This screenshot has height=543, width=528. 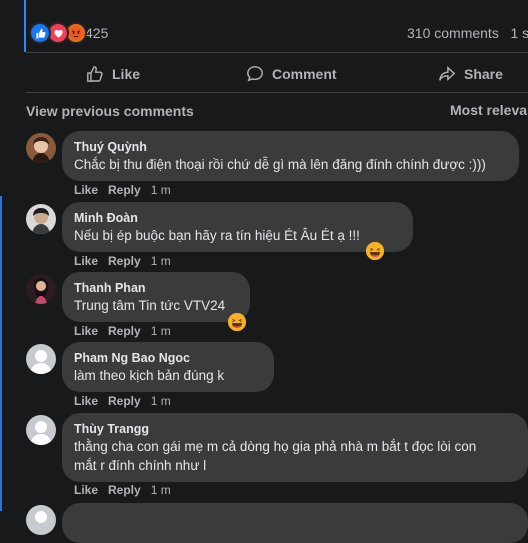 What do you see at coordinates (295, 523) in the screenshot?
I see `comment-bubble` at bounding box center [295, 523].